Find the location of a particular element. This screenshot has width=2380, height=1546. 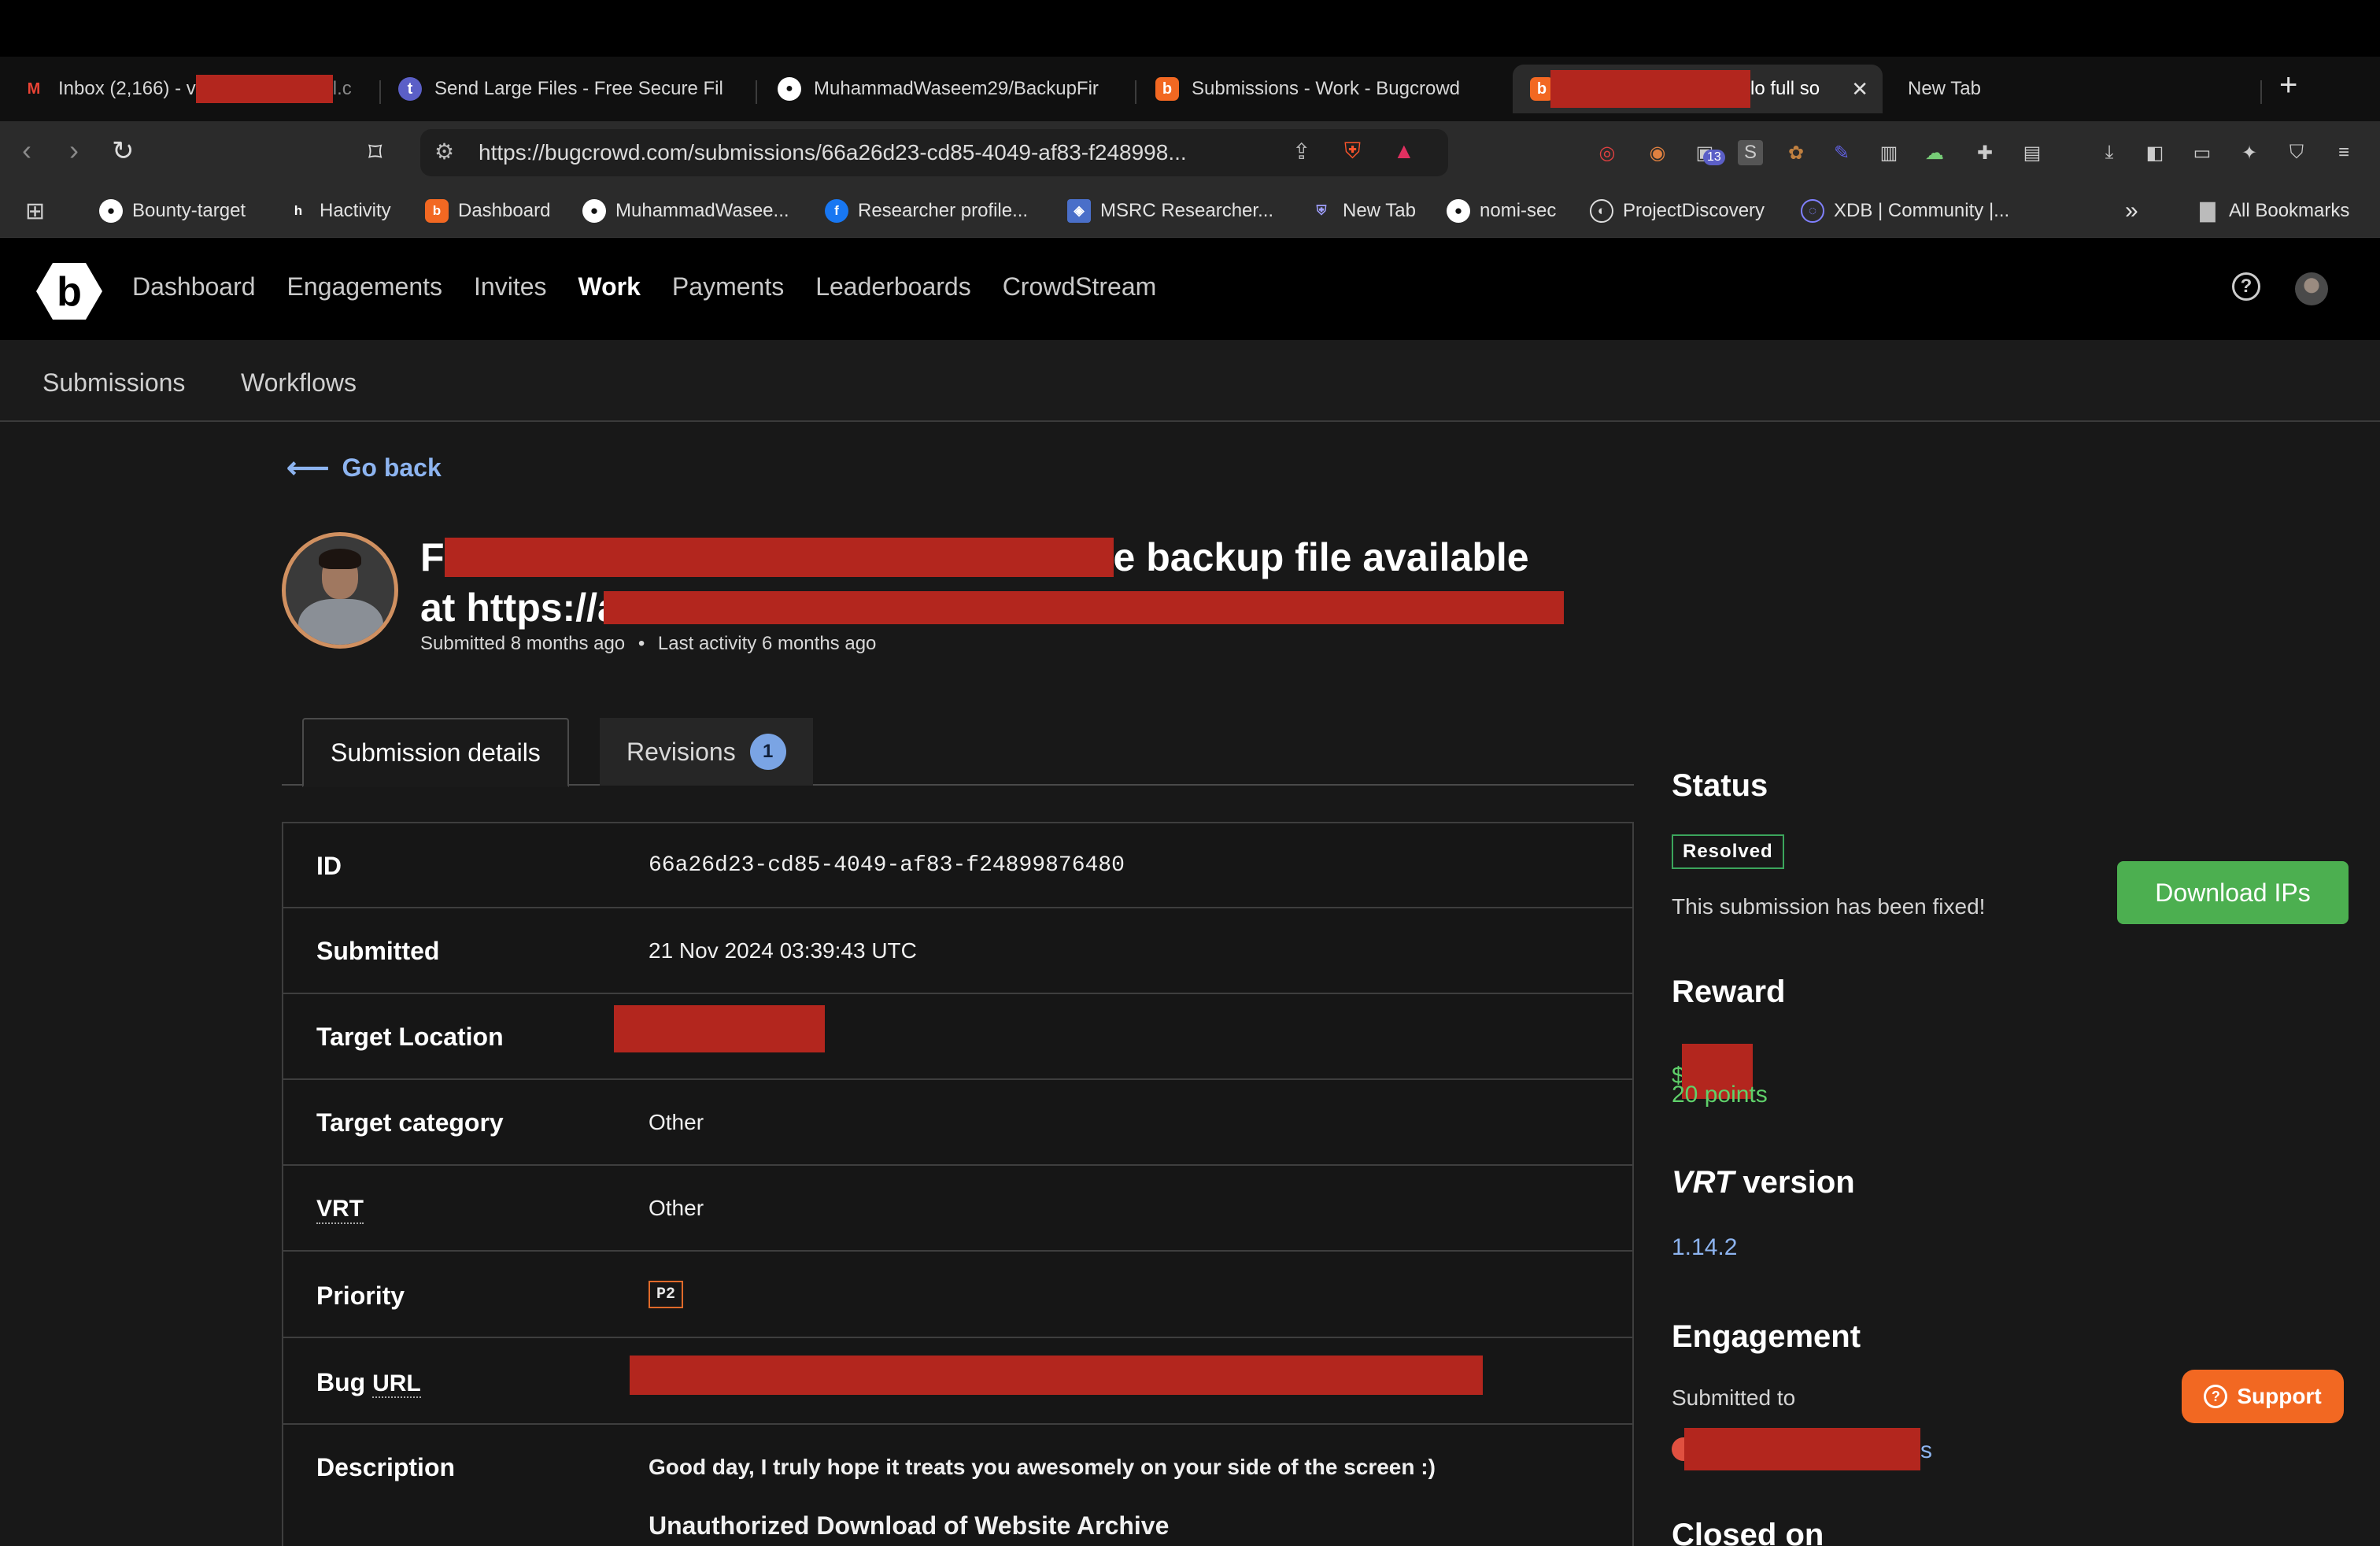

tab-send-large-files: t Send Large Files - Free Secure Fil is located at coordinates (568, 89).